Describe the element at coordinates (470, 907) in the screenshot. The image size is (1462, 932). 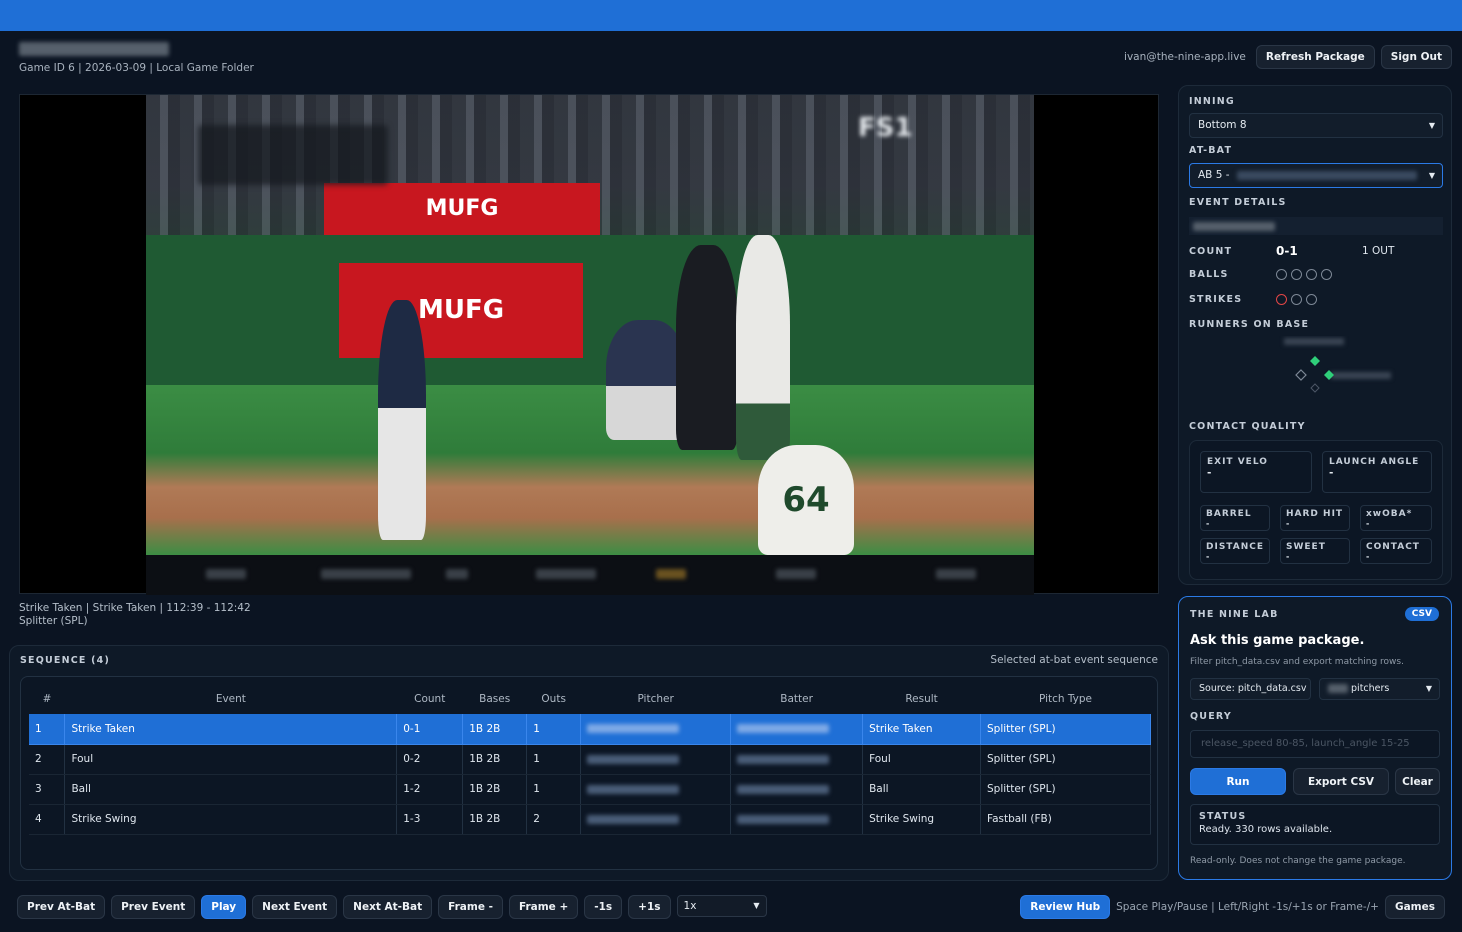
I see `frame-back-button: Frame -` at that location.